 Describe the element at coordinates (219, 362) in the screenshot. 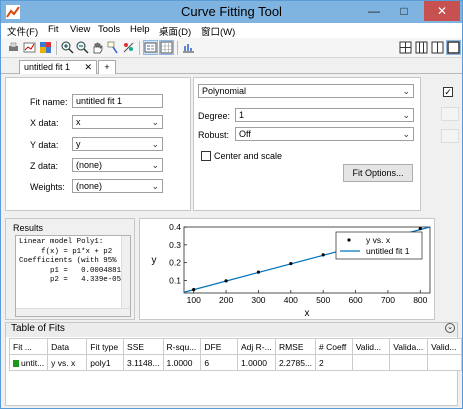

I see `table-cell: 6` at that location.